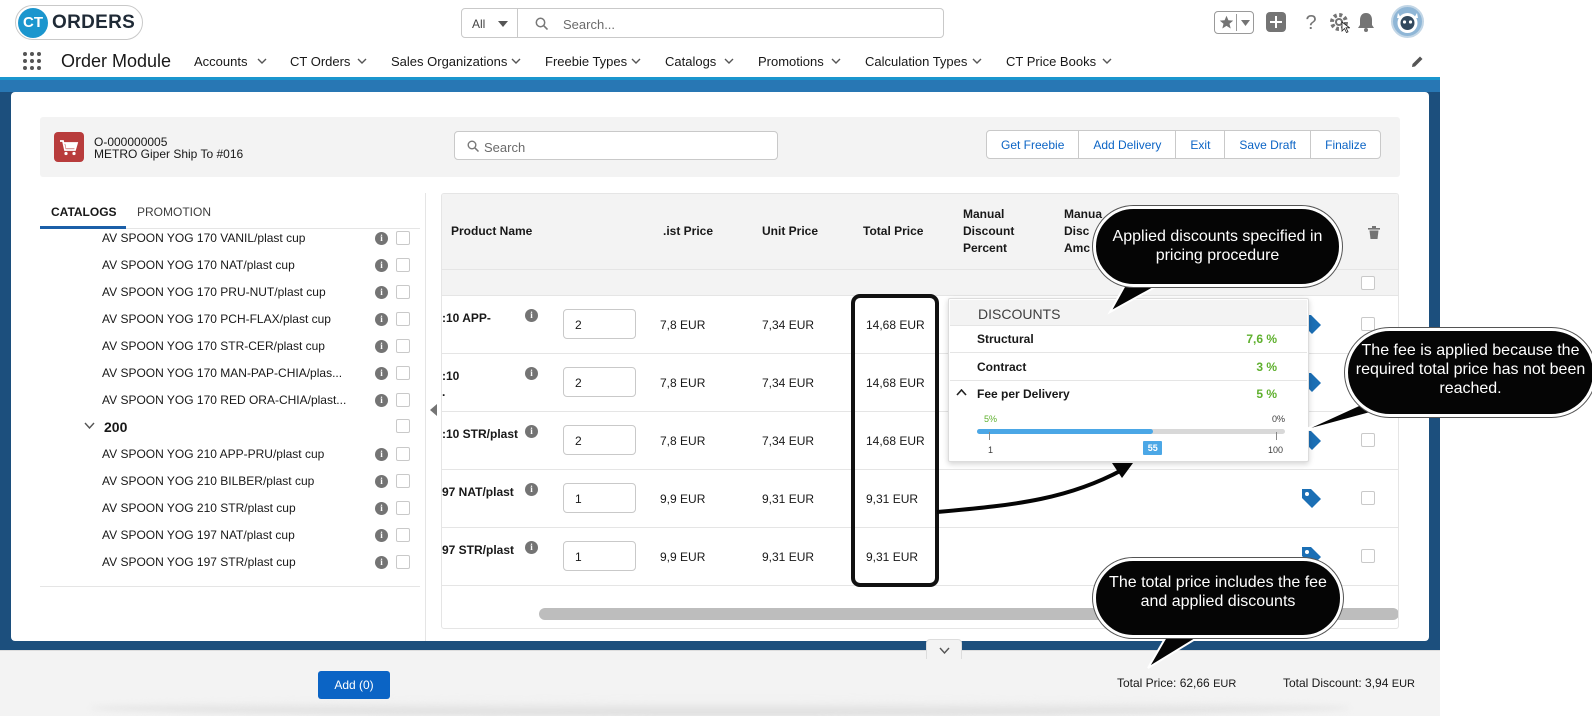 Image resolution: width=1592 pixels, height=716 pixels. Describe the element at coordinates (403, 426) in the screenshot. I see `catalog-group-checkbox` at that location.